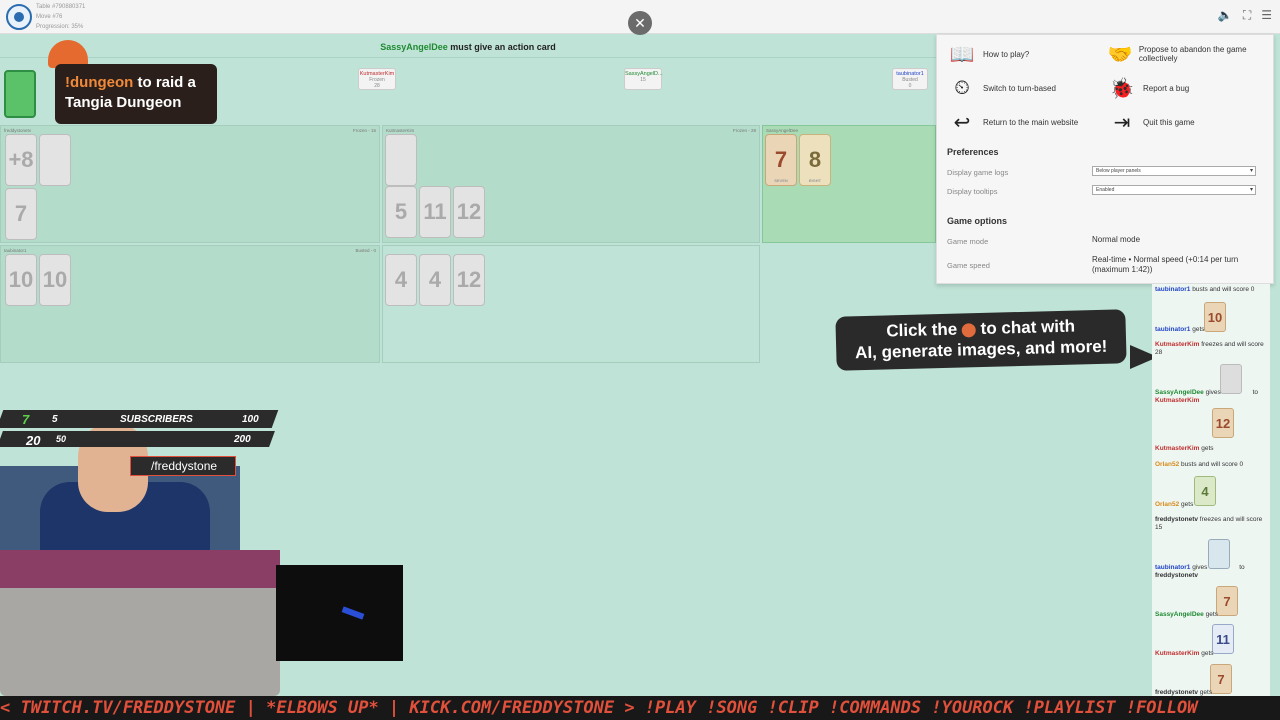 This screenshot has width=1280, height=720. I want to click on game-logs-select: Below player panels, so click(1174, 171).